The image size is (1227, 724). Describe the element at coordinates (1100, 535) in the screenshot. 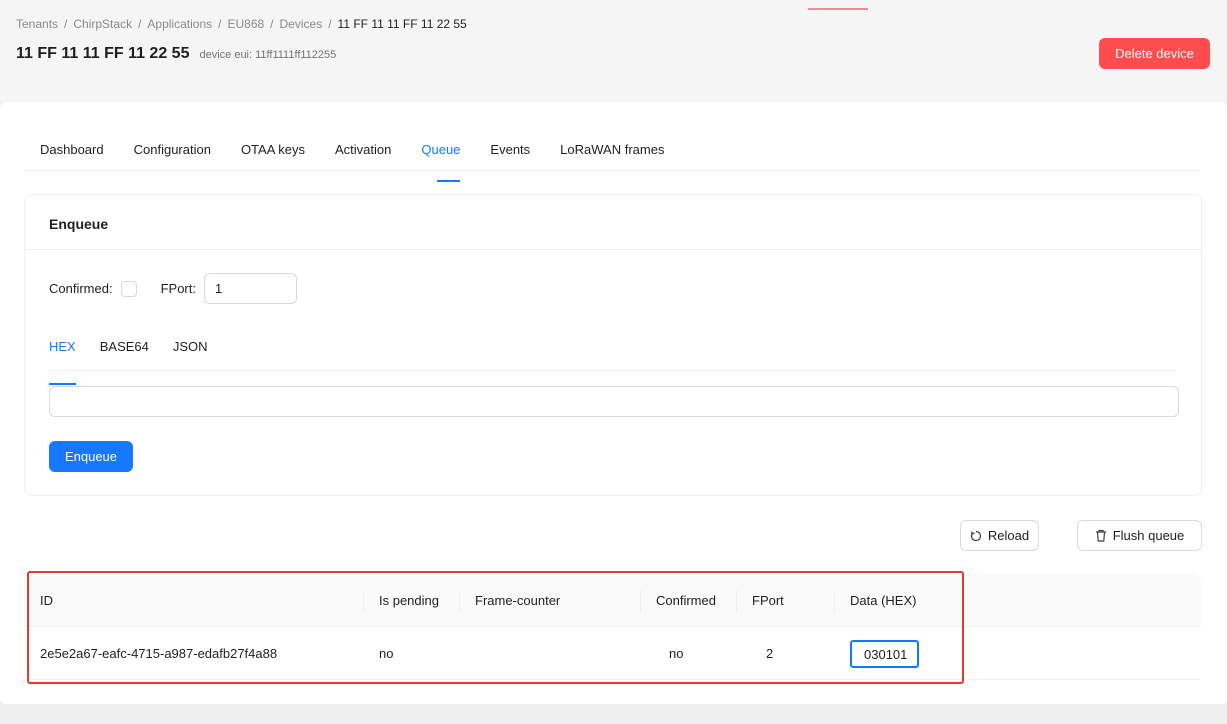

I see `trash-icon` at that location.